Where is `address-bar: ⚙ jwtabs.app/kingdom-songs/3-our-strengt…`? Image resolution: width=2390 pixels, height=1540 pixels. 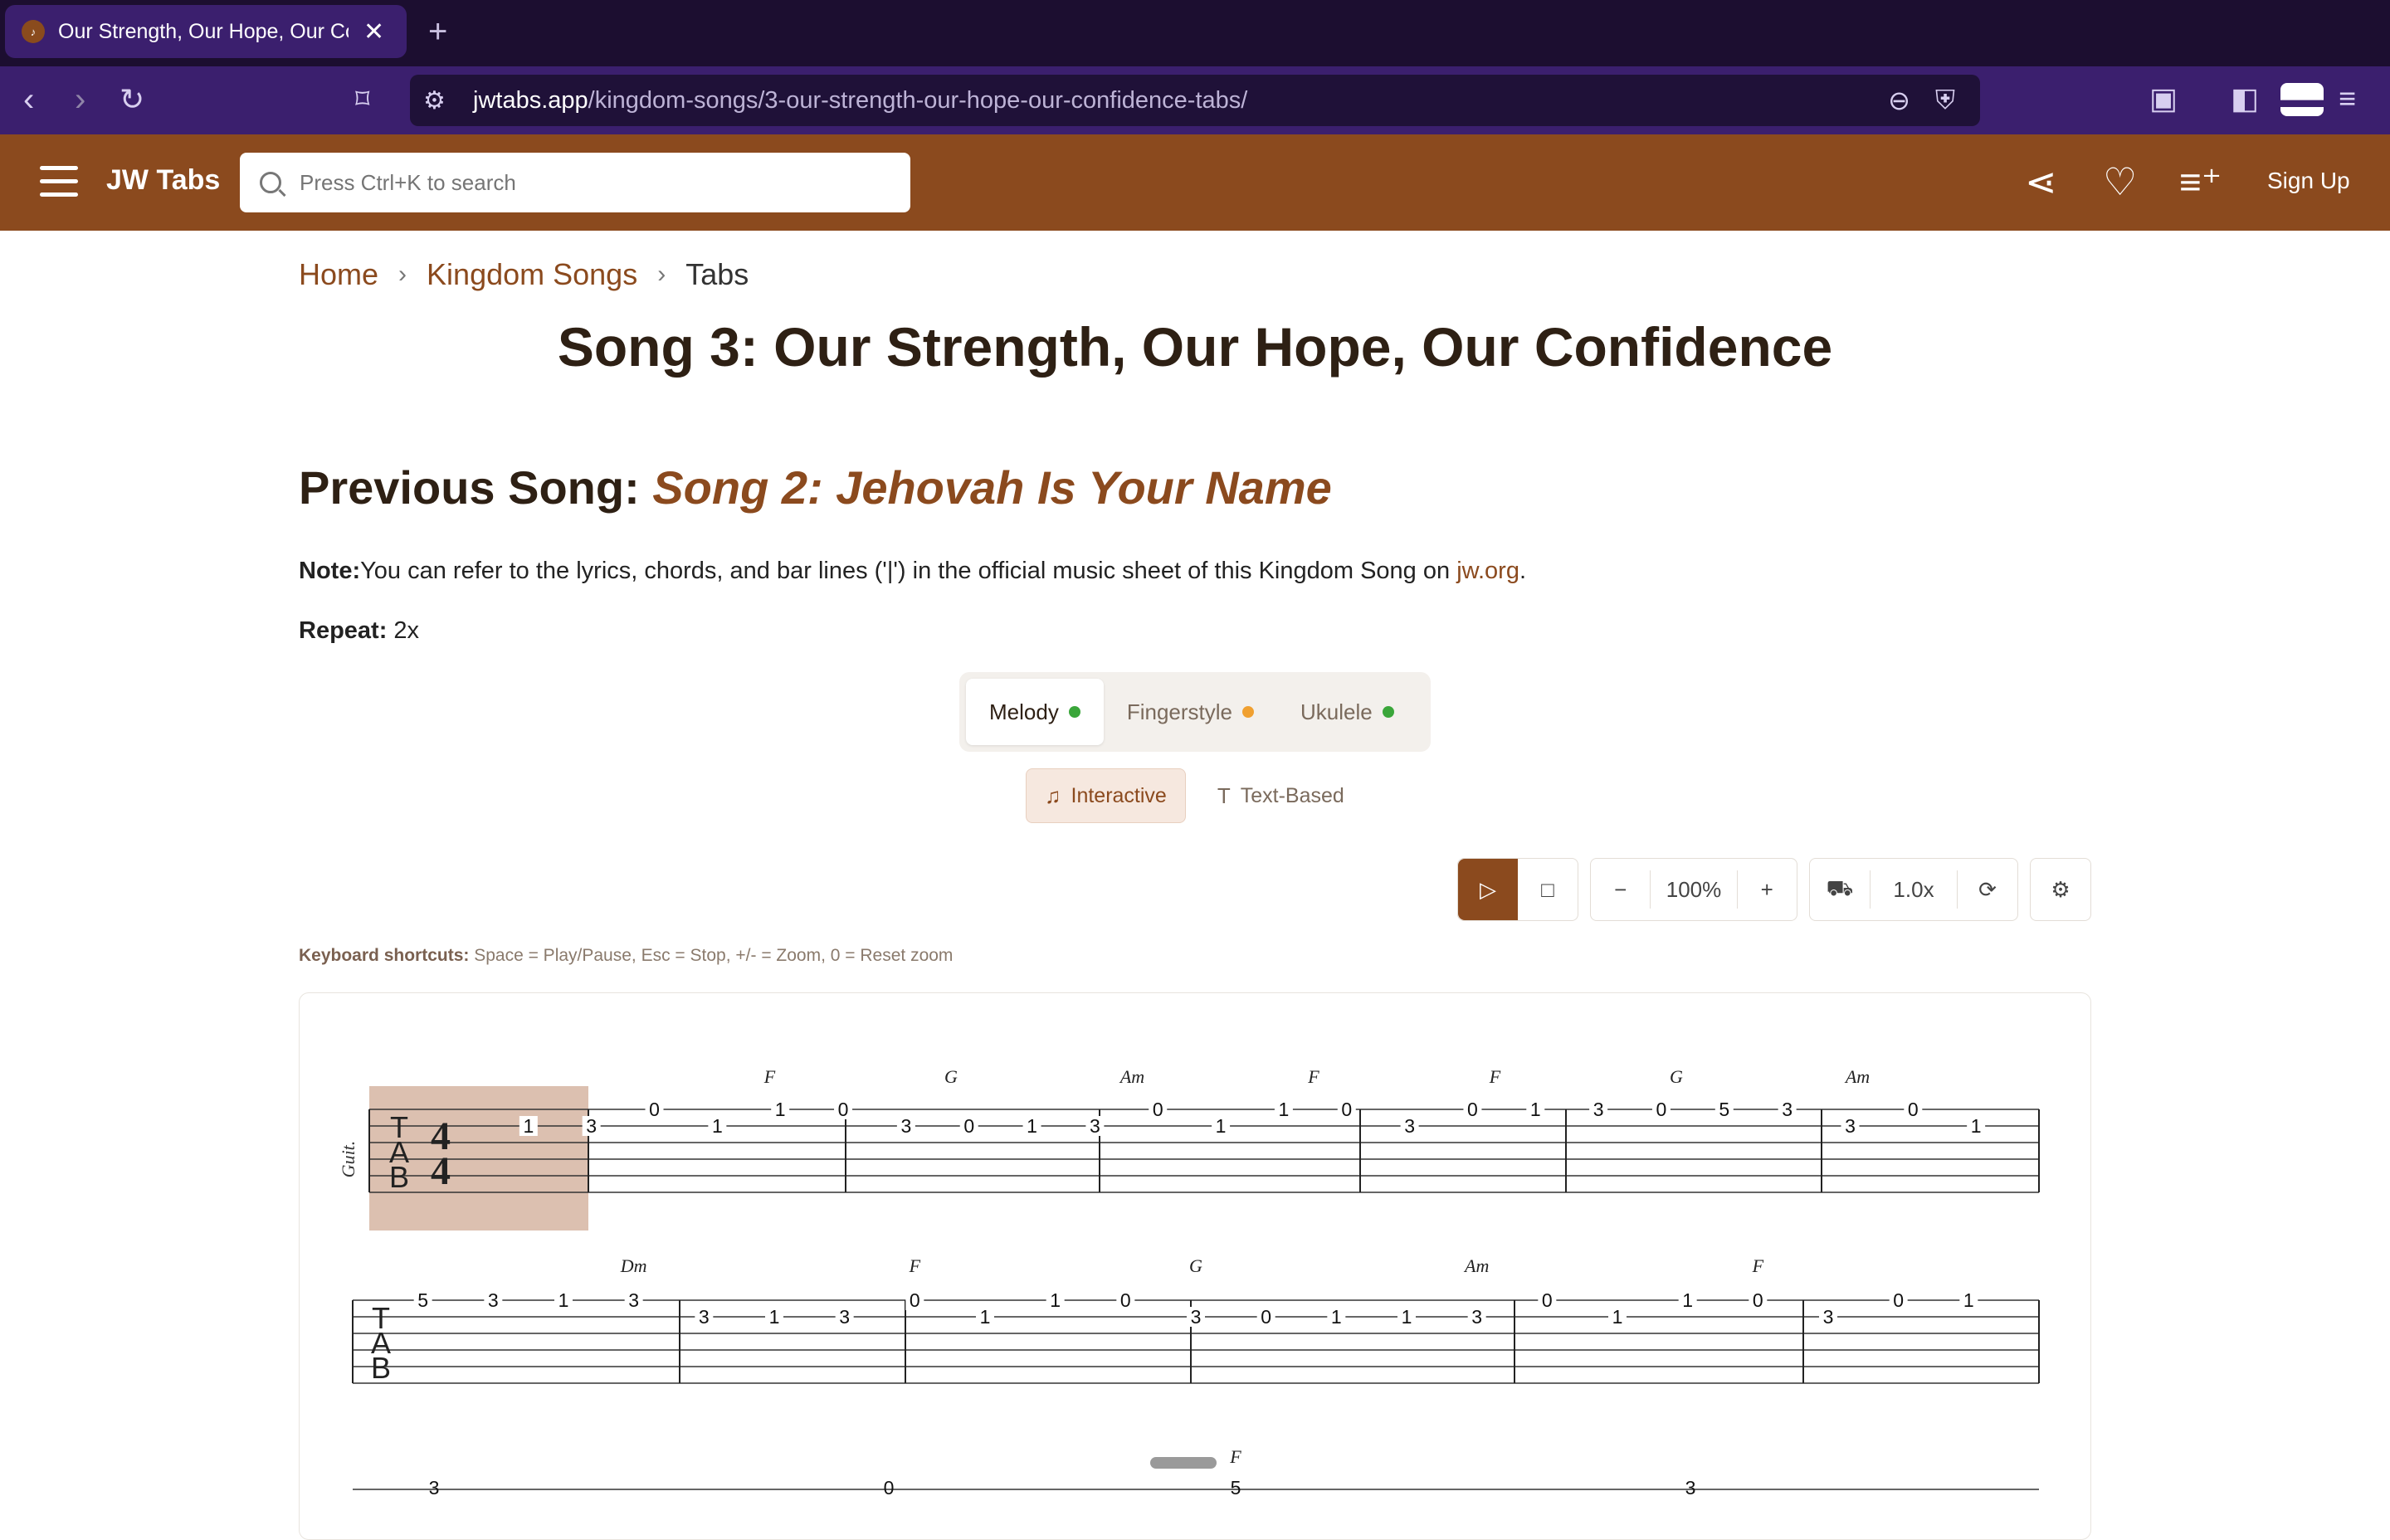 address-bar: ⚙ jwtabs.app/kingdom-songs/3-our-strengt… is located at coordinates (1195, 100).